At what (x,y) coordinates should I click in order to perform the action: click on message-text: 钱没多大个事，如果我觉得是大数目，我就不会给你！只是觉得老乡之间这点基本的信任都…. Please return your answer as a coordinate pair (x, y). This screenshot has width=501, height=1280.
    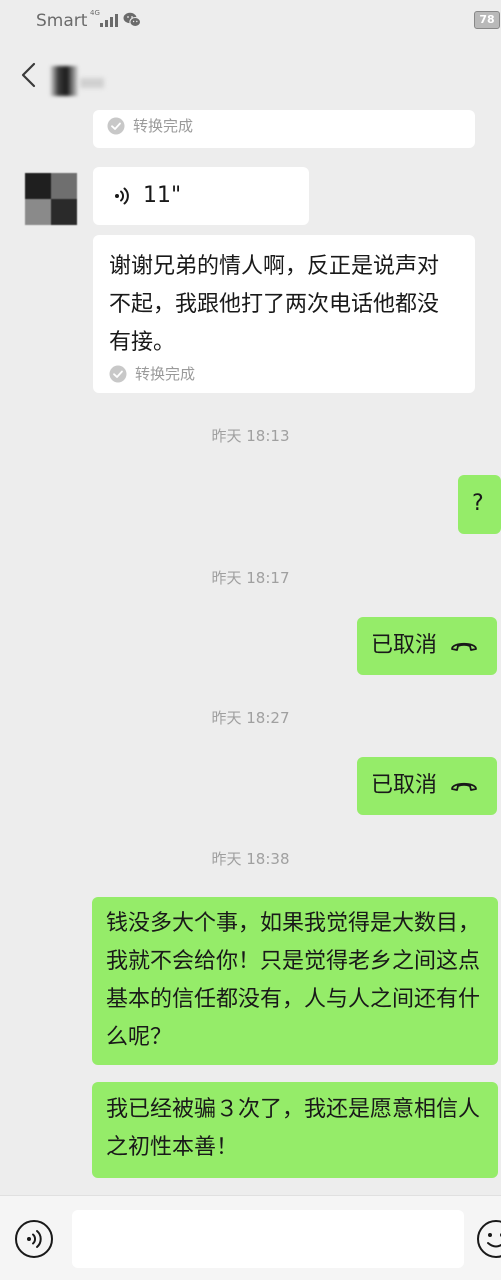
    Looking at the image, I should click on (293, 980).